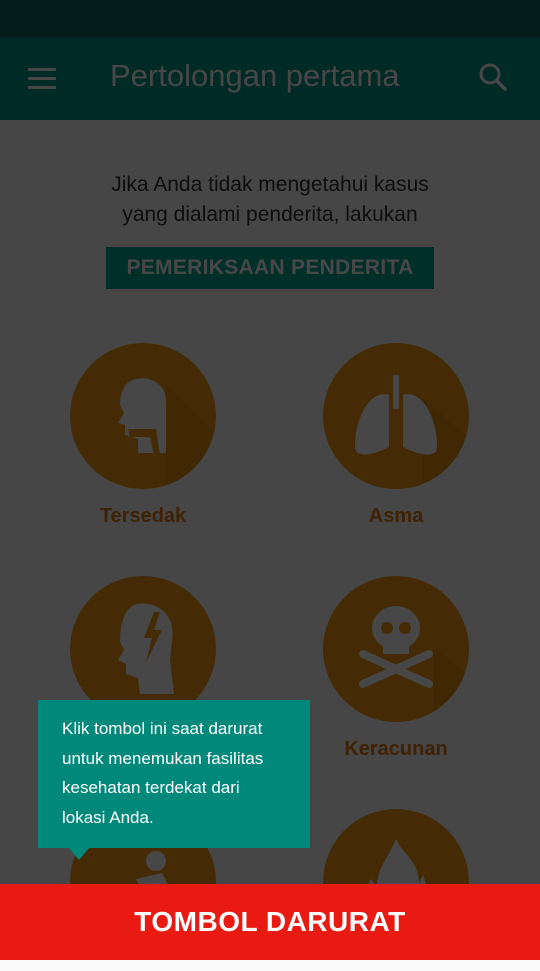 The height and width of the screenshot is (971, 540). What do you see at coordinates (396, 416) in the screenshot?
I see `lungs-icon` at bounding box center [396, 416].